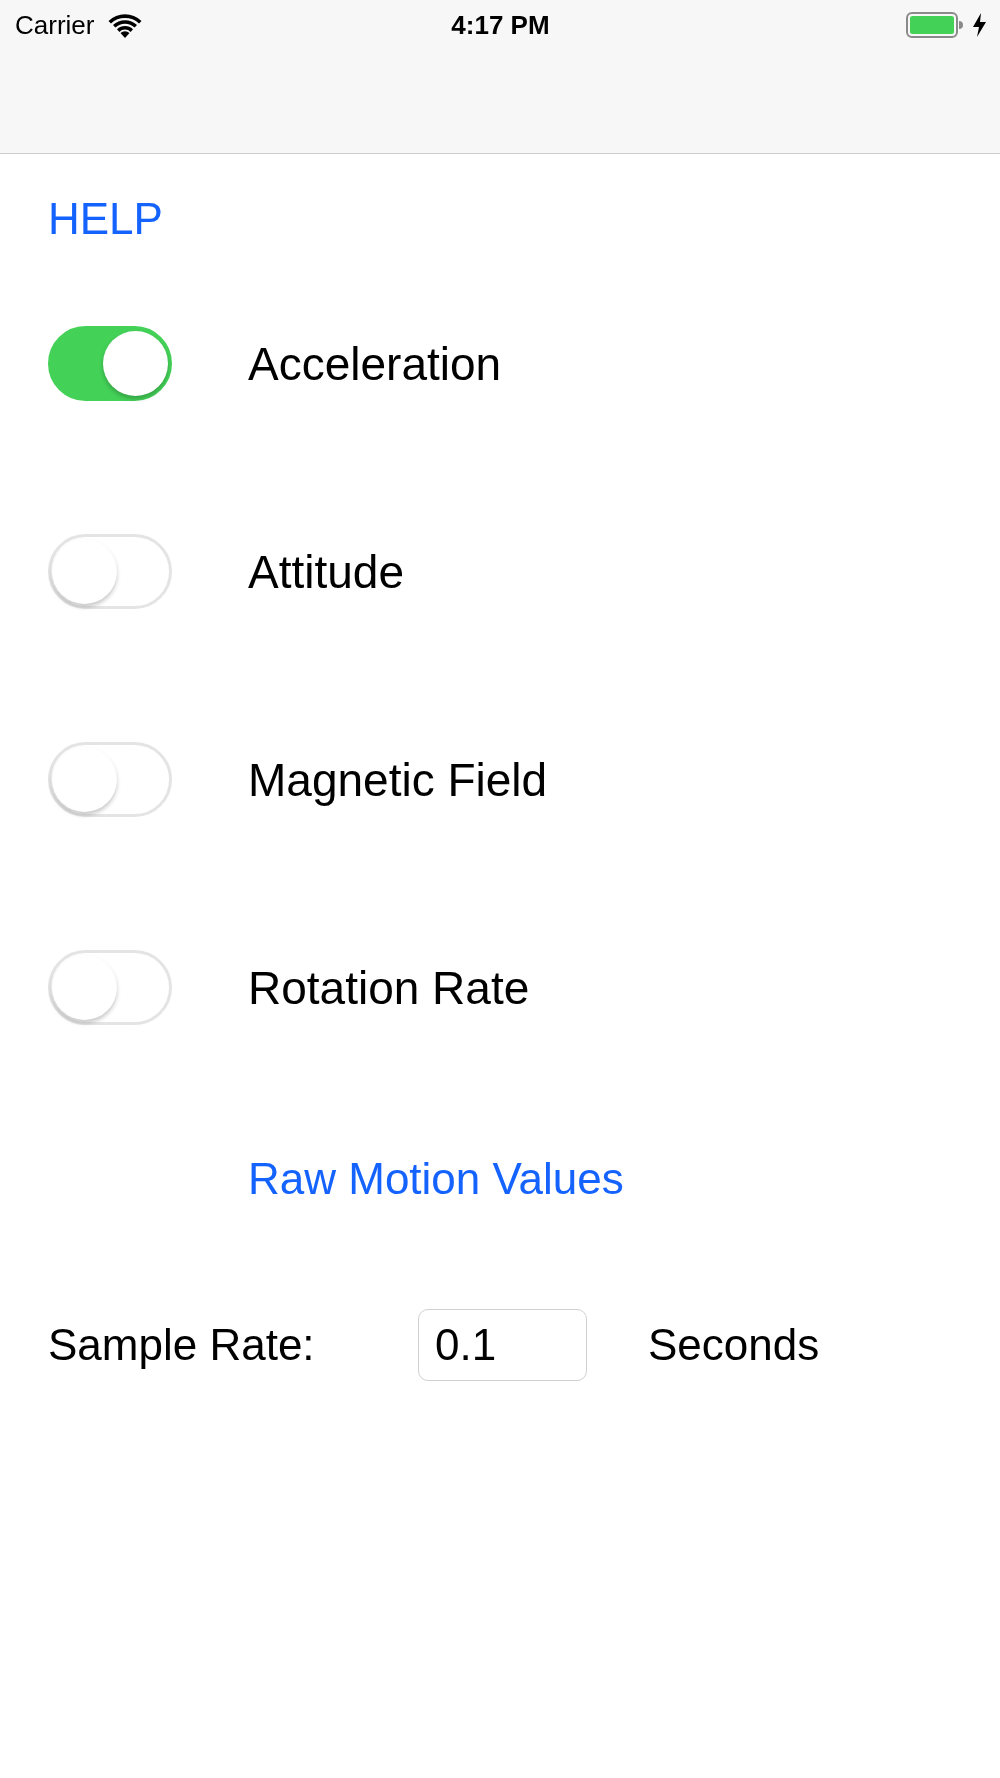 The width and height of the screenshot is (1000, 1778). Describe the element at coordinates (326, 571) in the screenshot. I see `toggle-label: Attitude` at that location.